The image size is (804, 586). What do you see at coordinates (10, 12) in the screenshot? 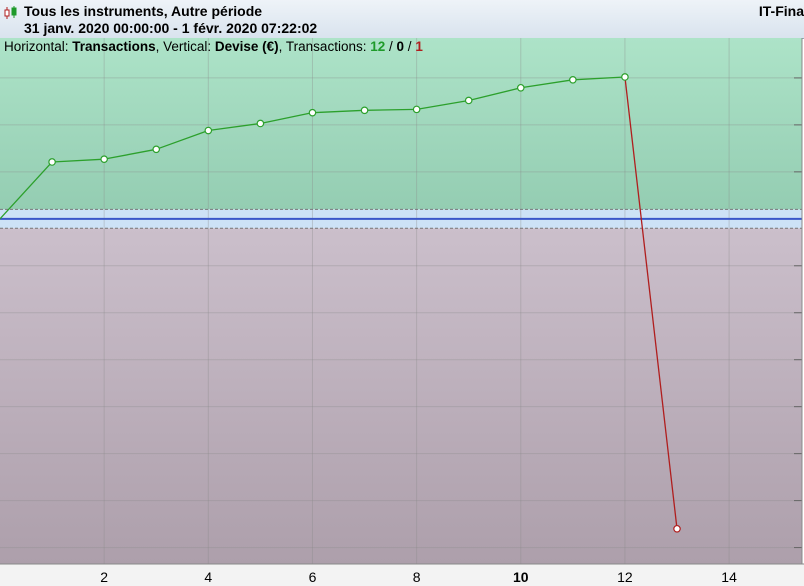
I see `candlestick-icon` at bounding box center [10, 12].